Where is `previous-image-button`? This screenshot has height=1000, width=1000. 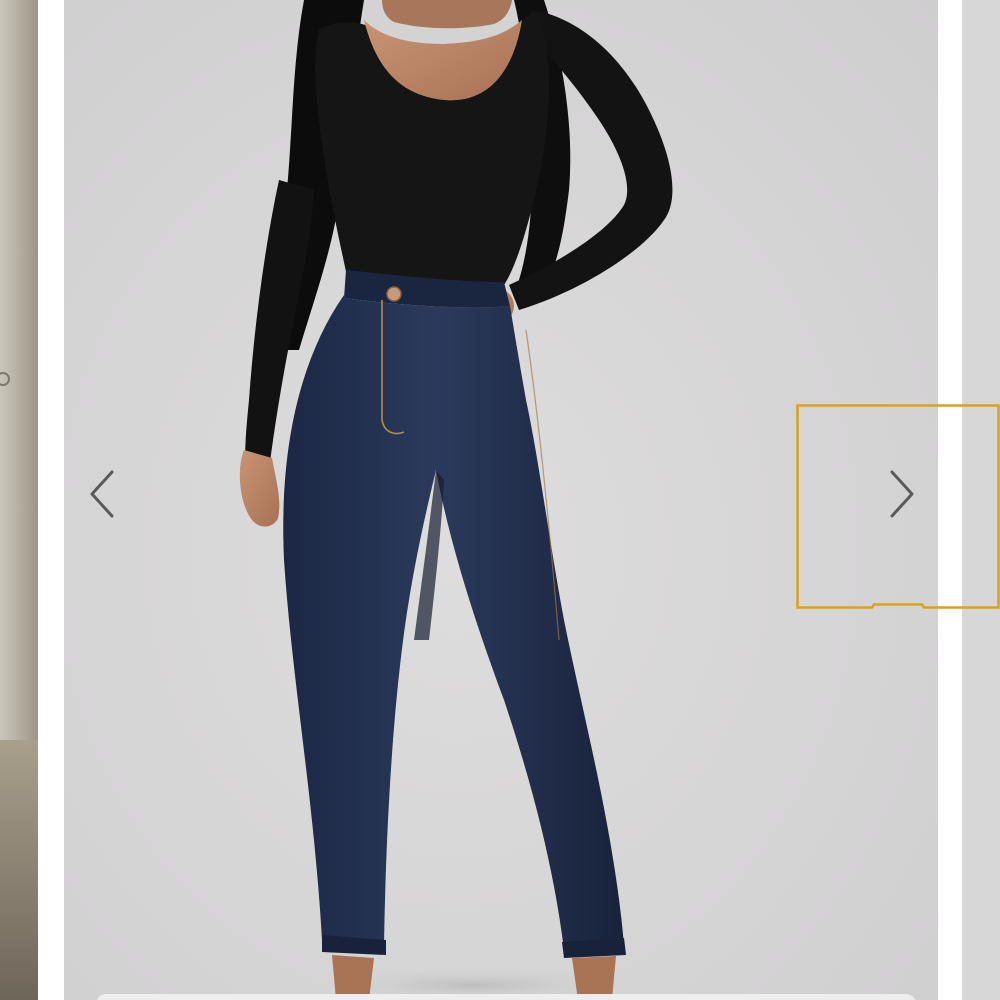
previous-image-button is located at coordinates (104, 494).